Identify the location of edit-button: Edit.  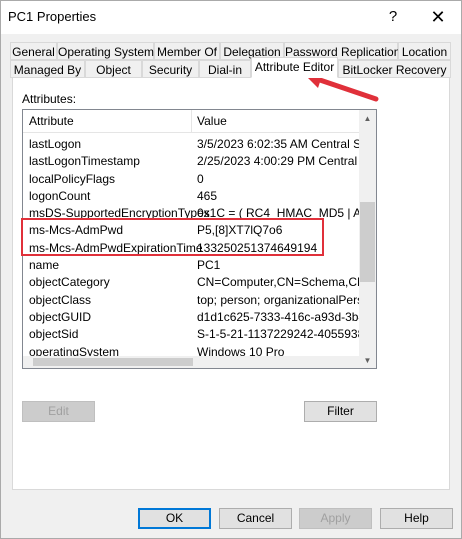
(58, 411).